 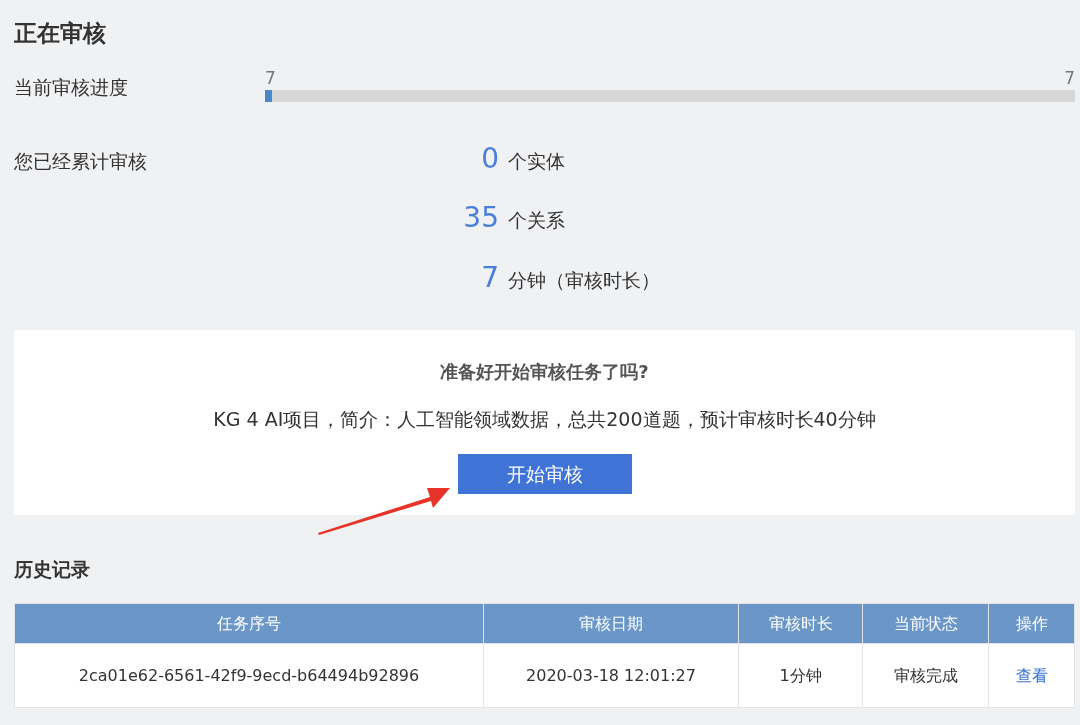 What do you see at coordinates (925, 623) in the screenshot?
I see `column-header: 当前状态` at bounding box center [925, 623].